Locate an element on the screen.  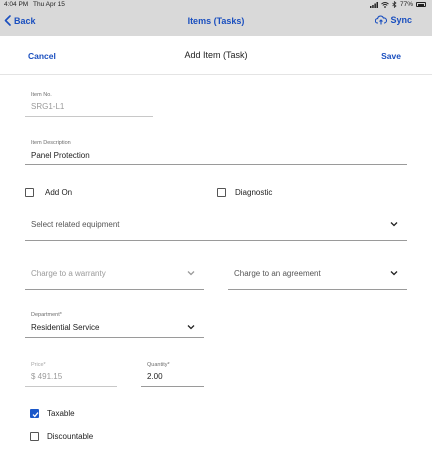
discountable-label: Discountable is located at coordinates (70, 436).